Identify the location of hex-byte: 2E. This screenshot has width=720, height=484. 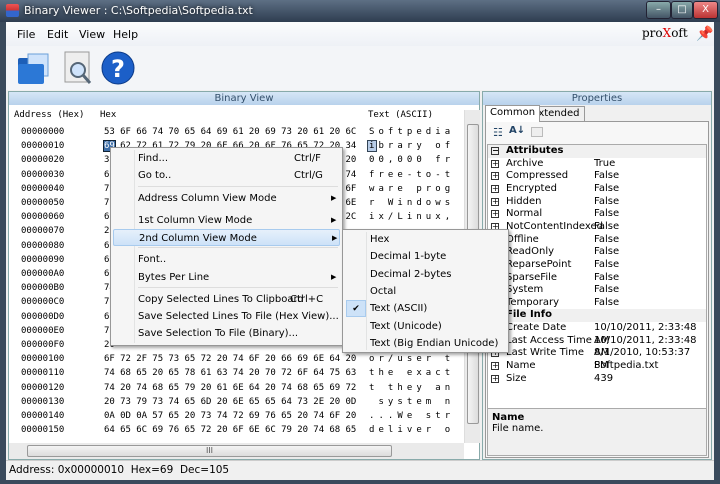
(318, 402).